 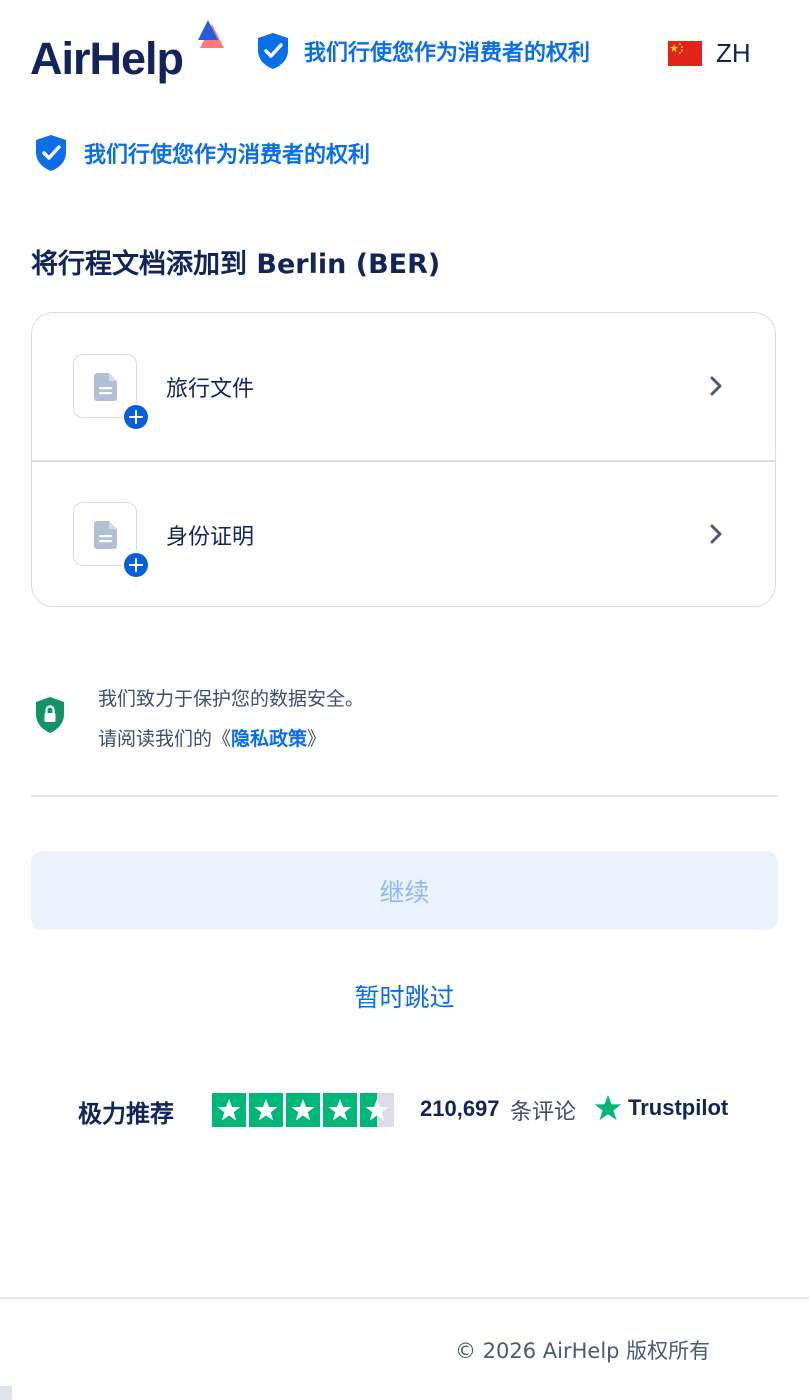 I want to click on trustpilot-stars, so click(x=303, y=1110).